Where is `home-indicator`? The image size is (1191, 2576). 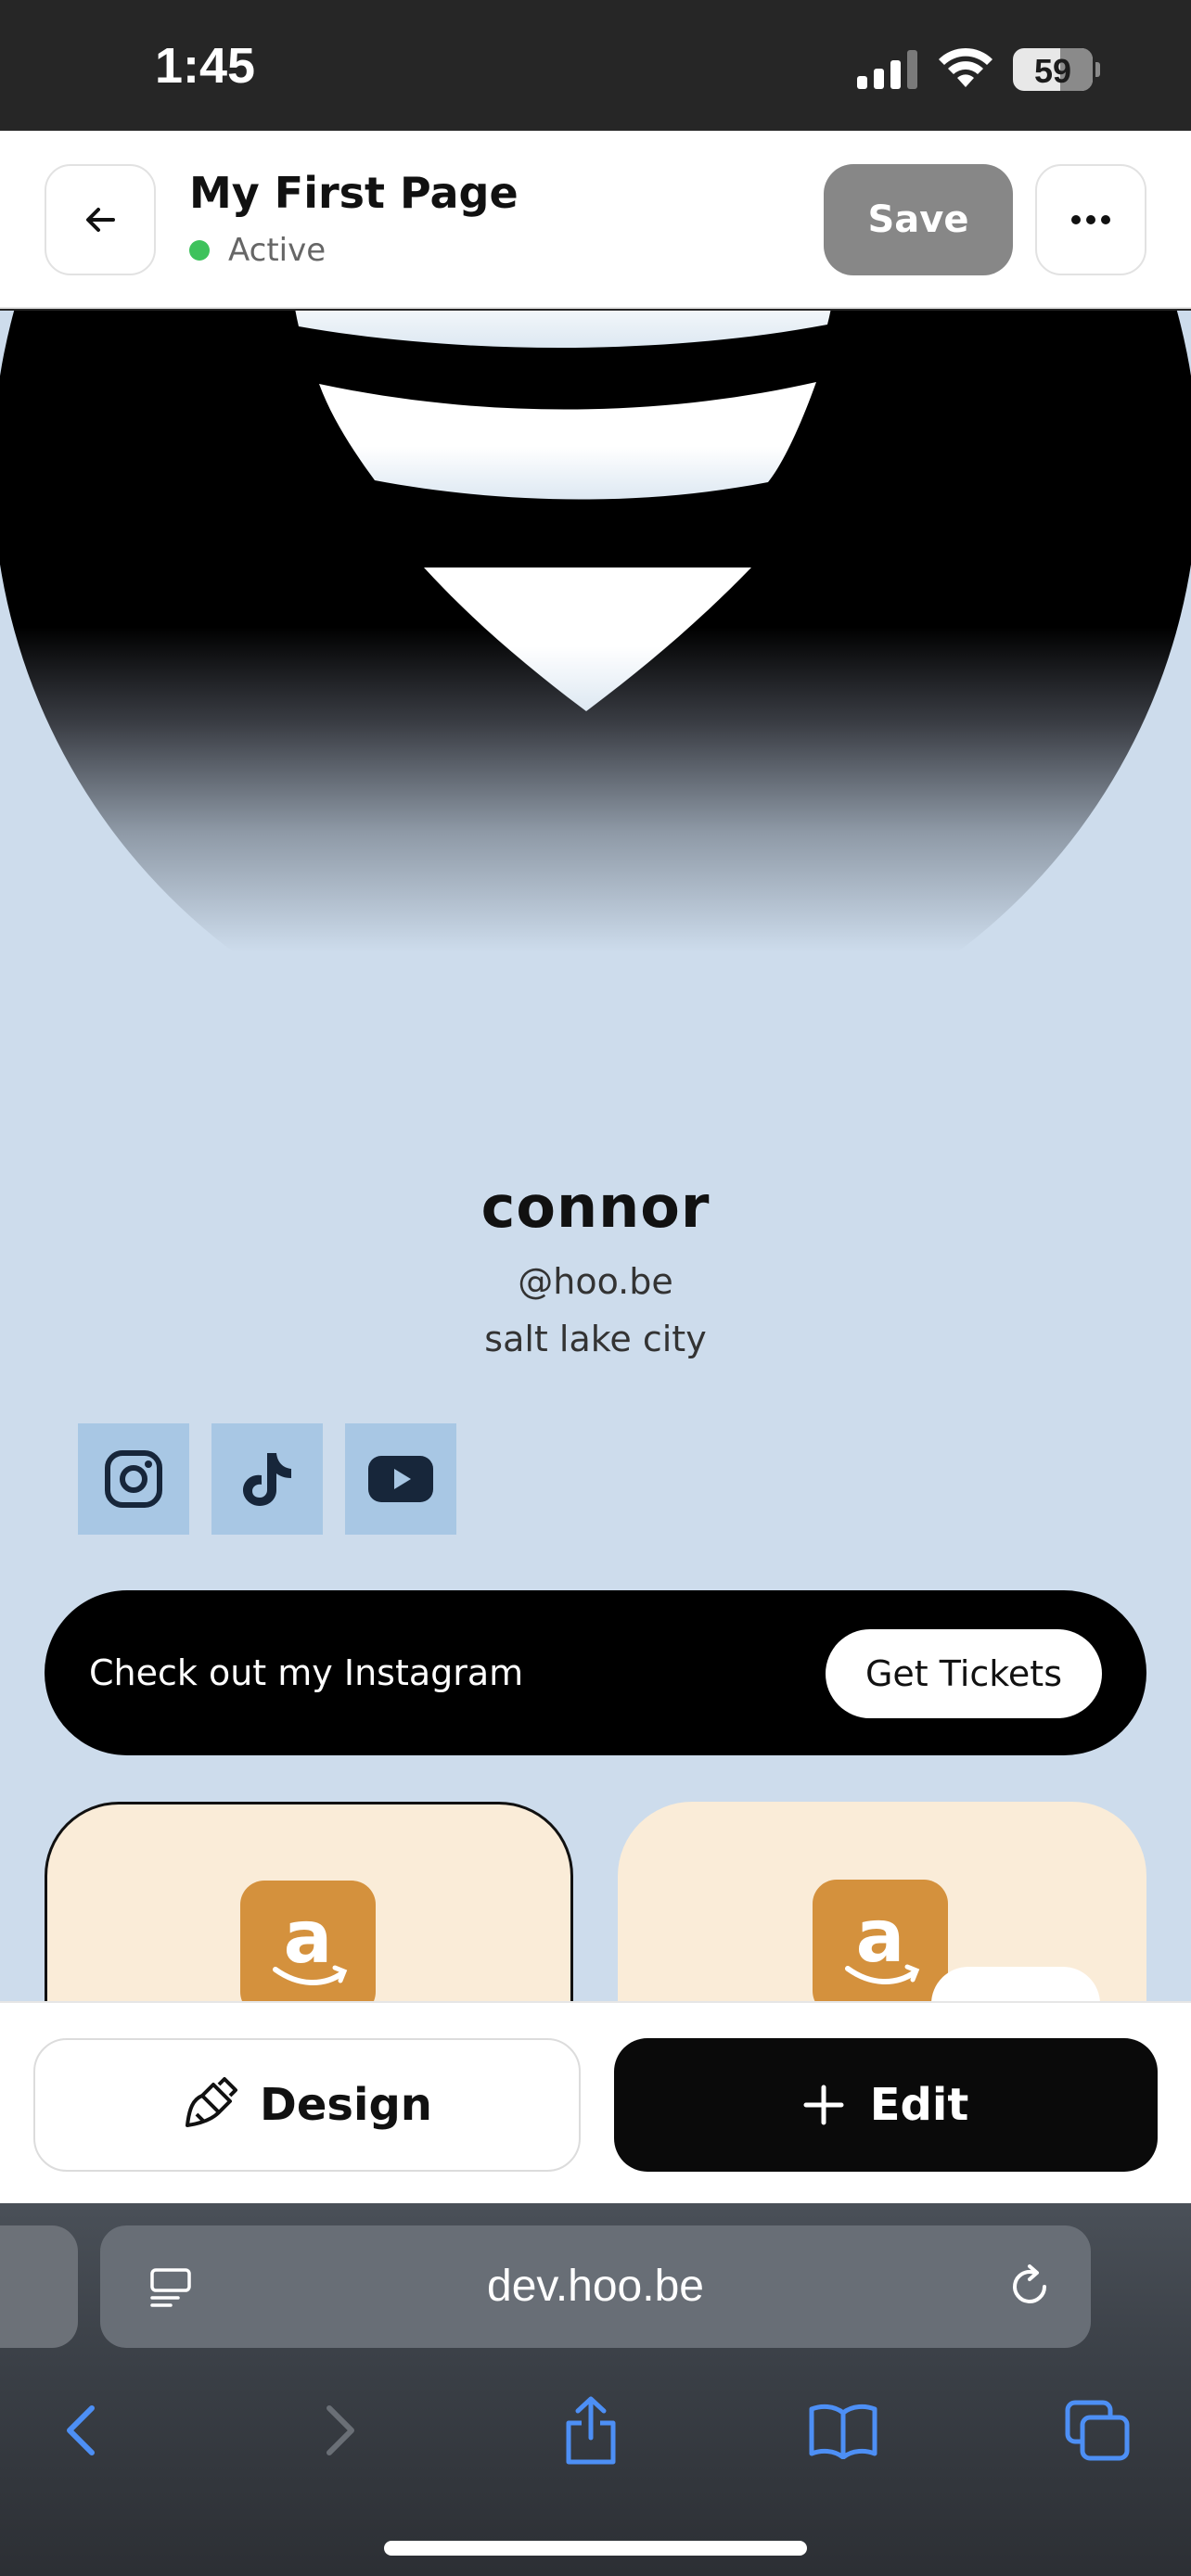 home-indicator is located at coordinates (595, 2548).